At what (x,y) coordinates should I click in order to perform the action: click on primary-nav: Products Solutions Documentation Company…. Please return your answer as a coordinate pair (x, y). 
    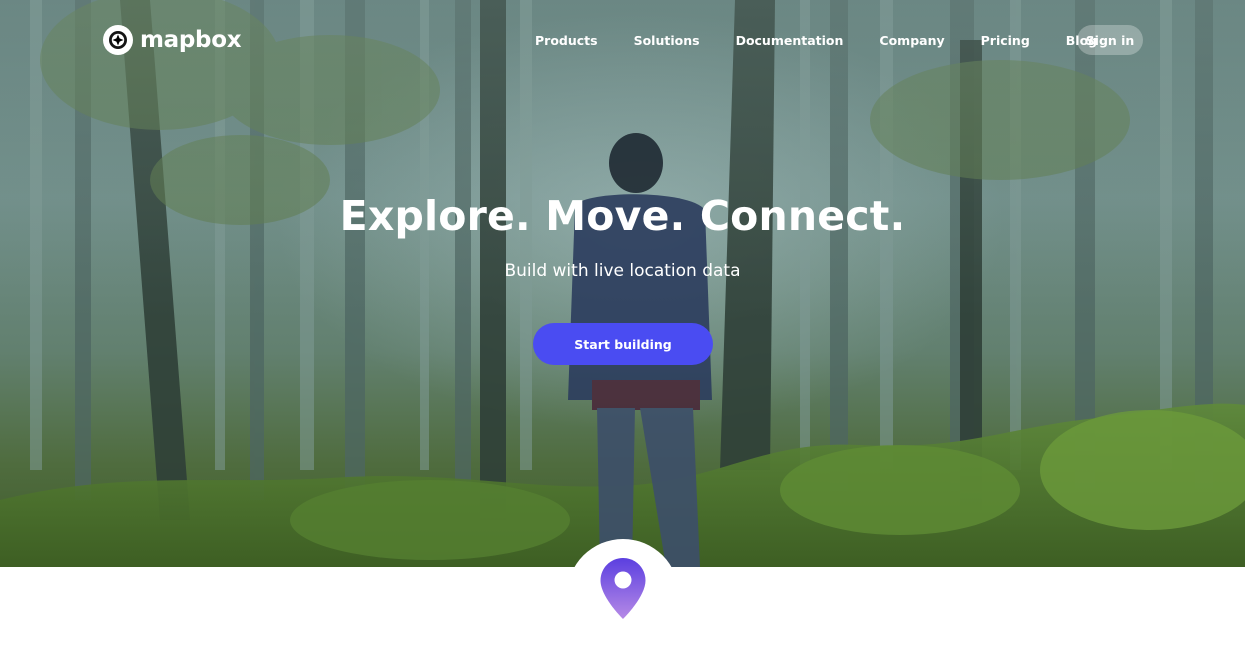
    Looking at the image, I should click on (834, 40).